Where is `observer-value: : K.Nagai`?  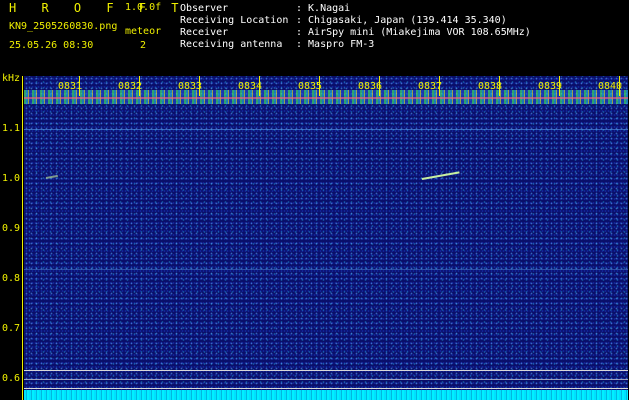 observer-value: : K.Nagai is located at coordinates (323, 8).